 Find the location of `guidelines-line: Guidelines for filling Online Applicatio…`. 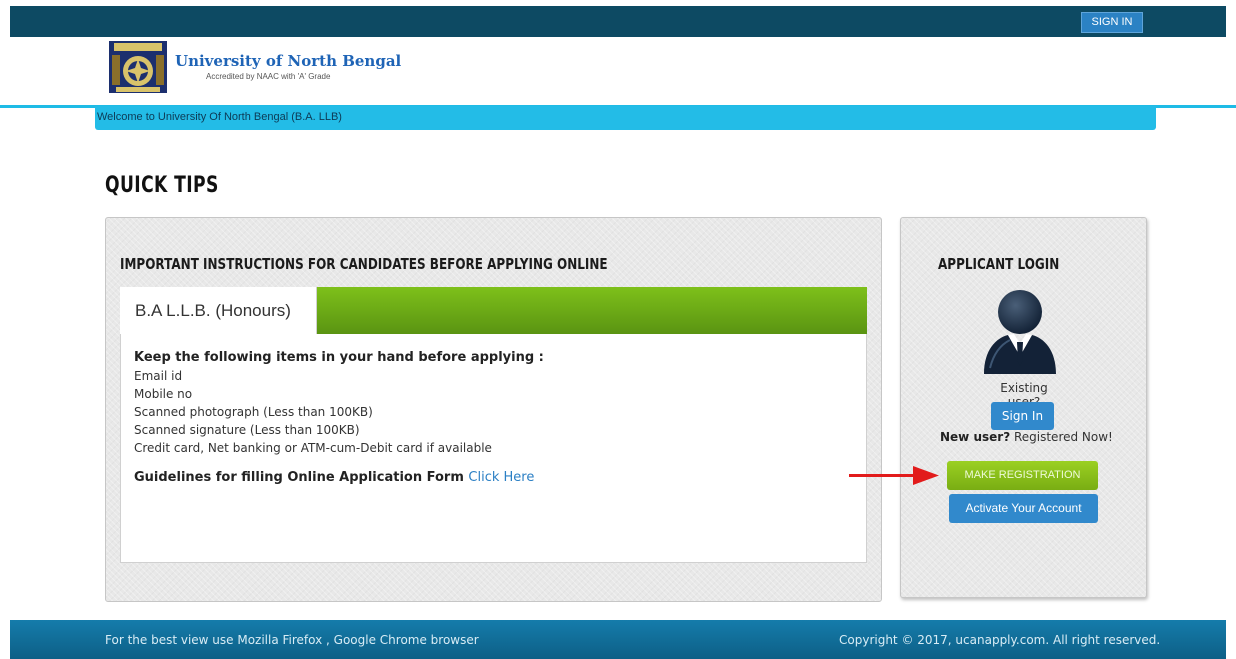

guidelines-line: Guidelines for filling Online Applicatio… is located at coordinates (339, 478).